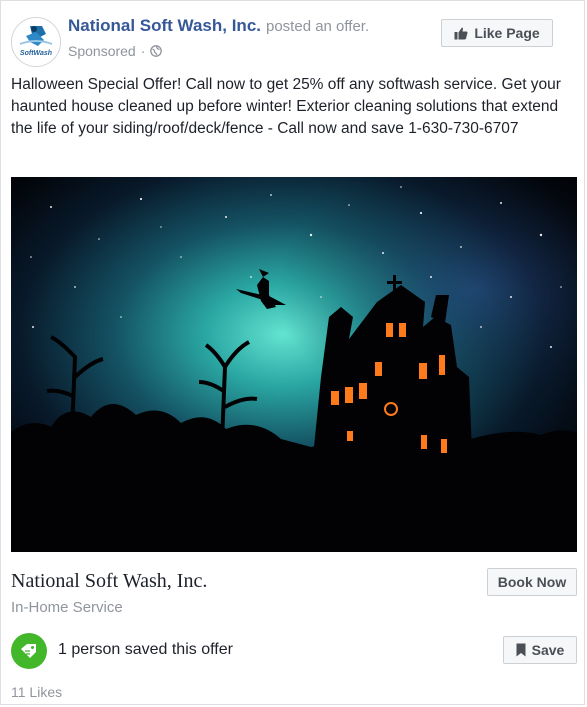  What do you see at coordinates (36, 53) in the screenshot?
I see `svg-text: SoftWash` at bounding box center [36, 53].